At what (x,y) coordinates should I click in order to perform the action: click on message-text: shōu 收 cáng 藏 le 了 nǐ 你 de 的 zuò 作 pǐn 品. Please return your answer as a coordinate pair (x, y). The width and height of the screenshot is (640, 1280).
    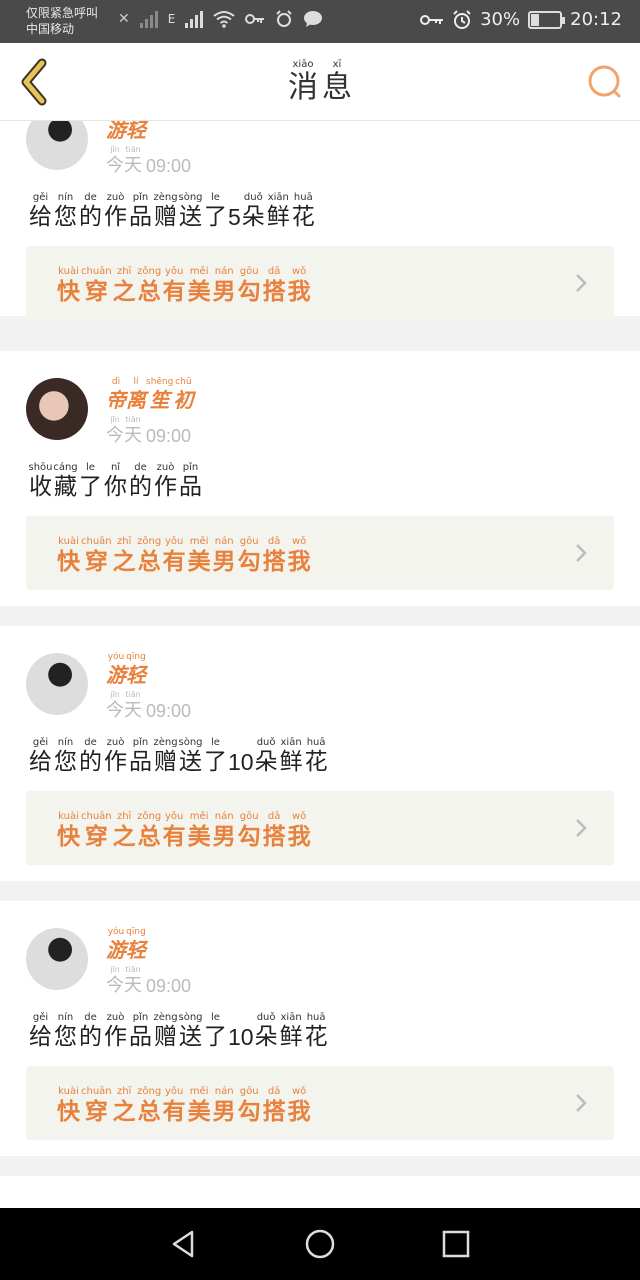
    Looking at the image, I should click on (115, 481).